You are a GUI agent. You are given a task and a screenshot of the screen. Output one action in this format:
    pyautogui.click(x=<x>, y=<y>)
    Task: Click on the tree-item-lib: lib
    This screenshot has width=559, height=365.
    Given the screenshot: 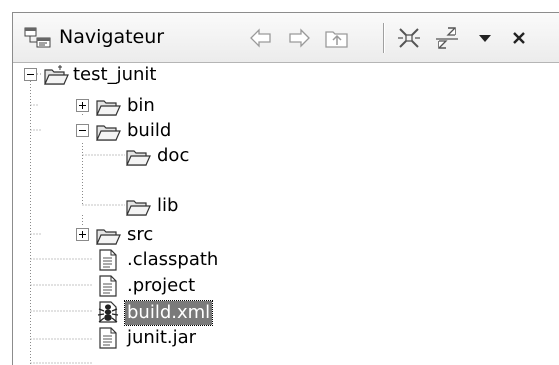 What is the action you would take?
    pyautogui.click(x=286, y=208)
    